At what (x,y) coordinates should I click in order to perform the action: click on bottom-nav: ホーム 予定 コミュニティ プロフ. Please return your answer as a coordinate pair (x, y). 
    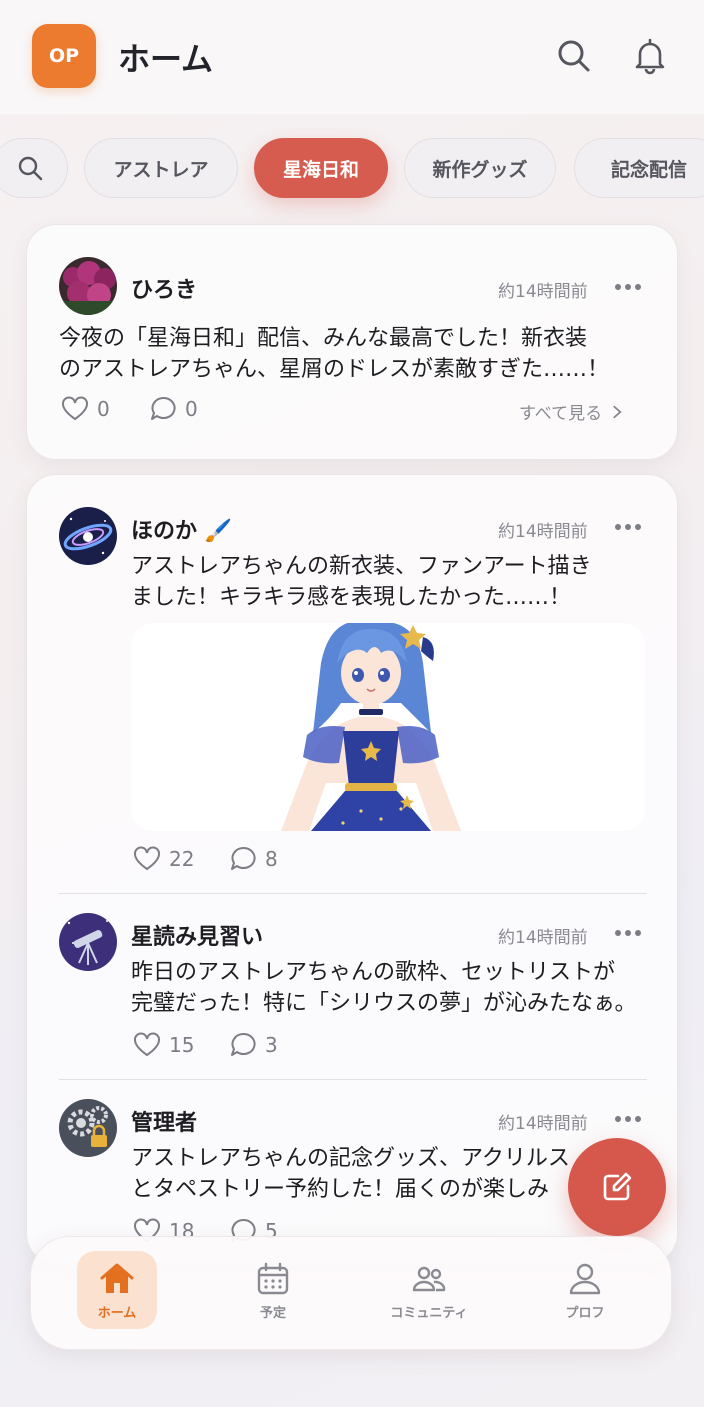
    Looking at the image, I should click on (351, 1293).